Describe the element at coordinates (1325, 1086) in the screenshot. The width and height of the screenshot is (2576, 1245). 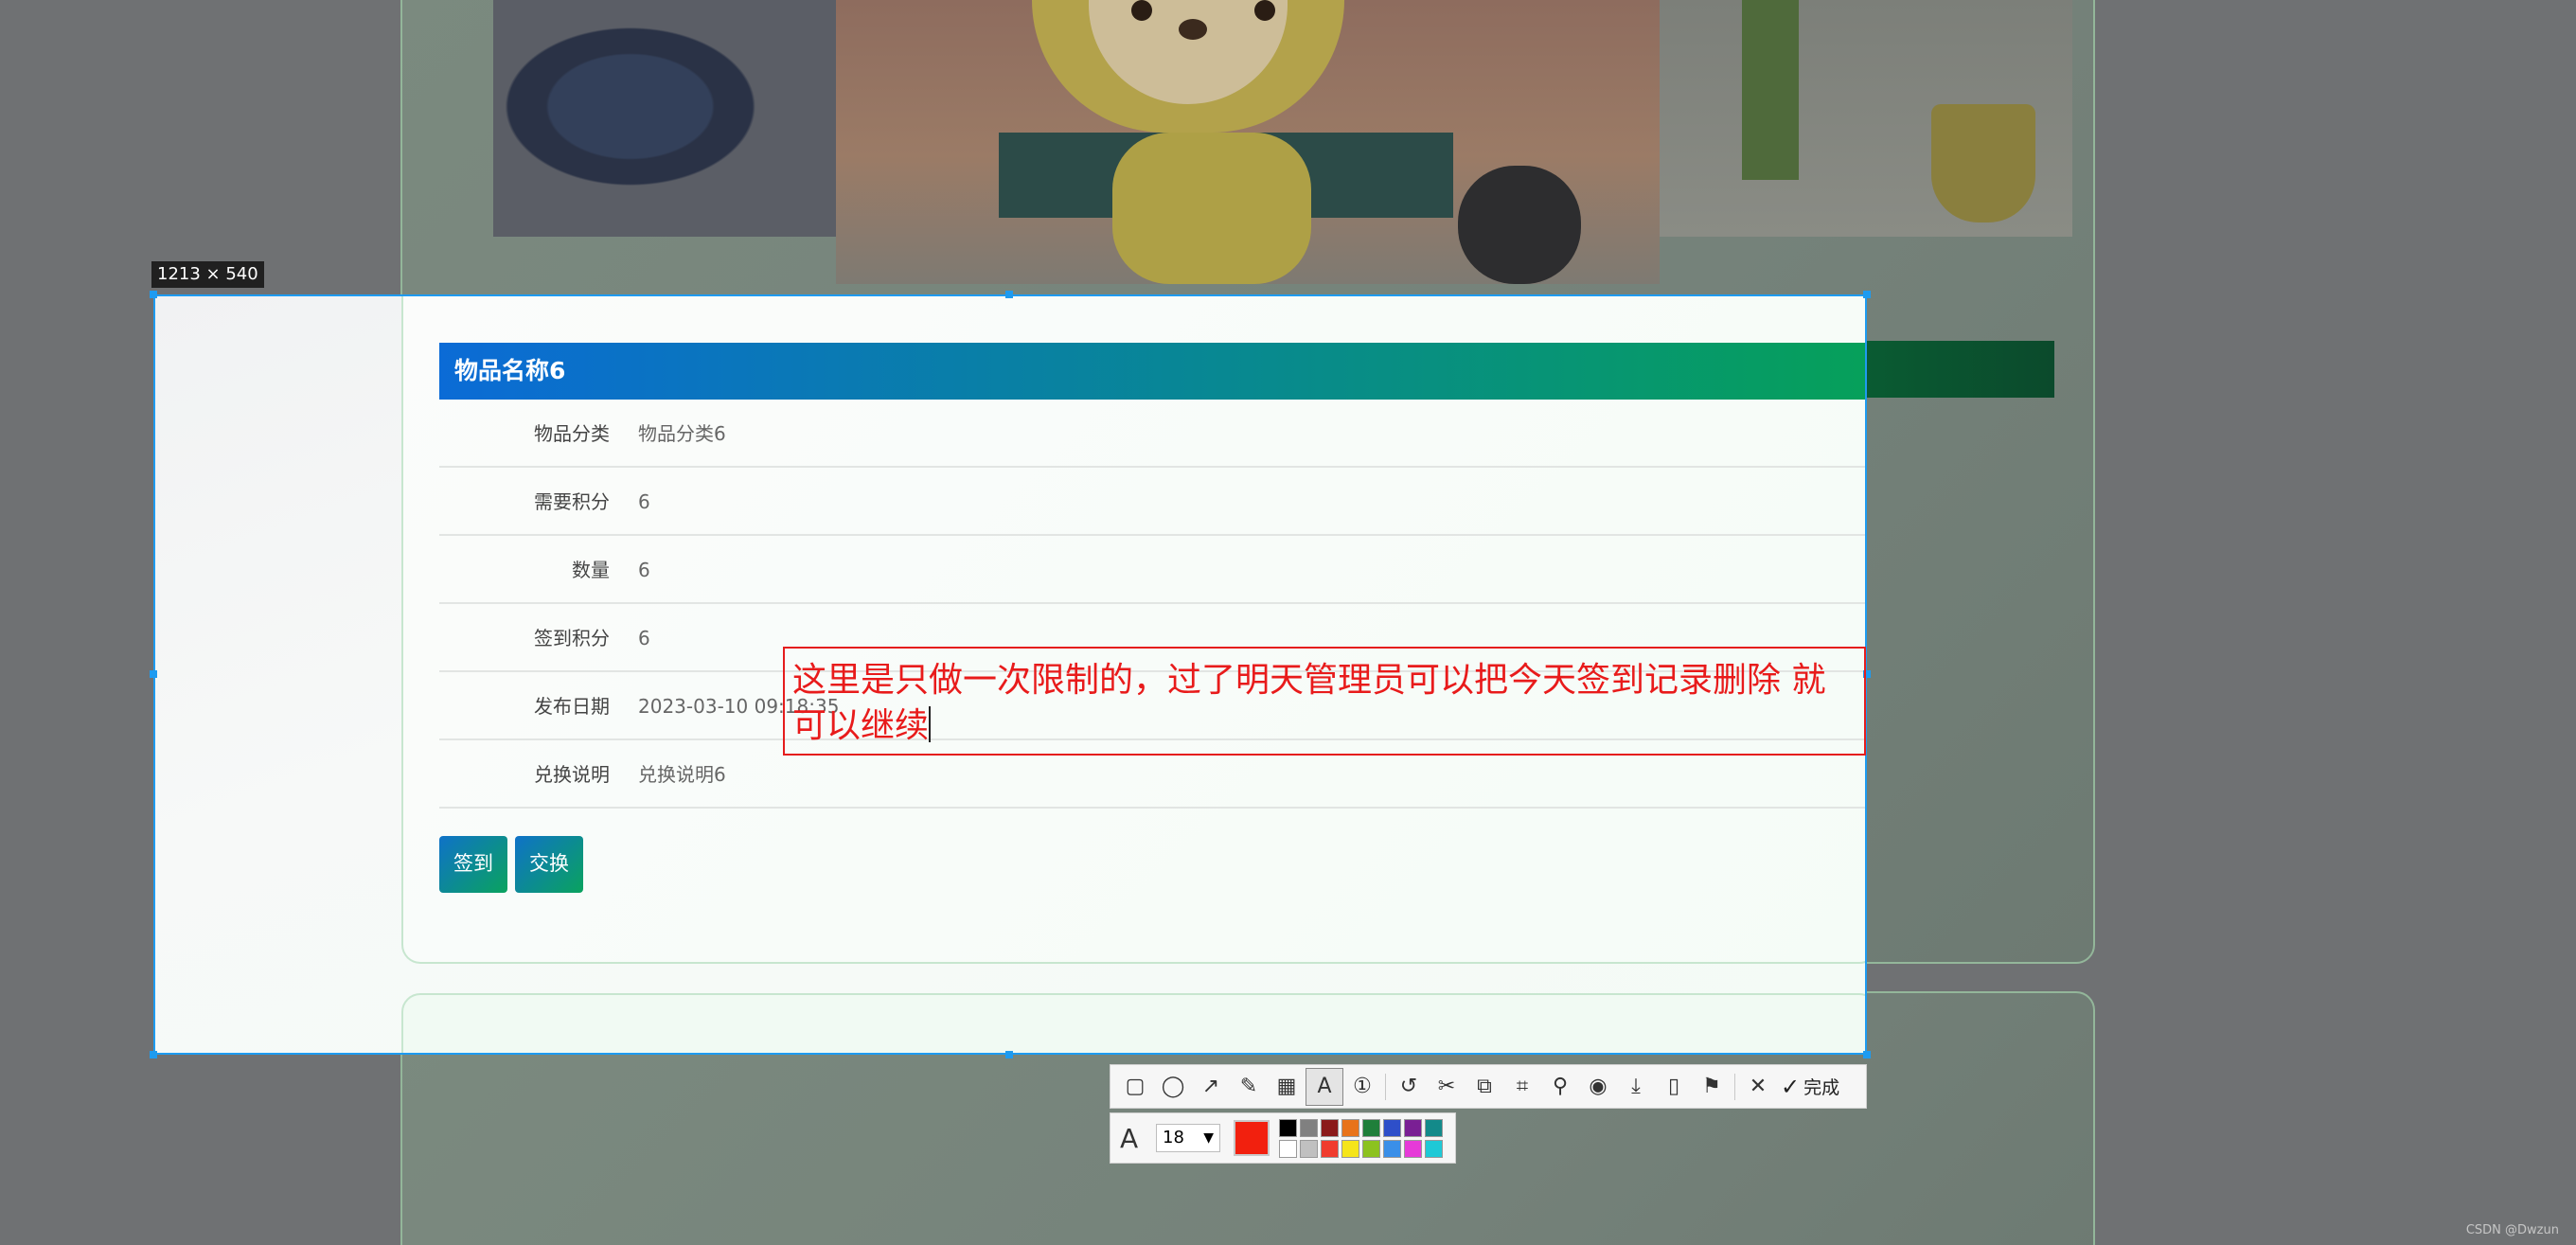
I see `text-icon: A` at that location.